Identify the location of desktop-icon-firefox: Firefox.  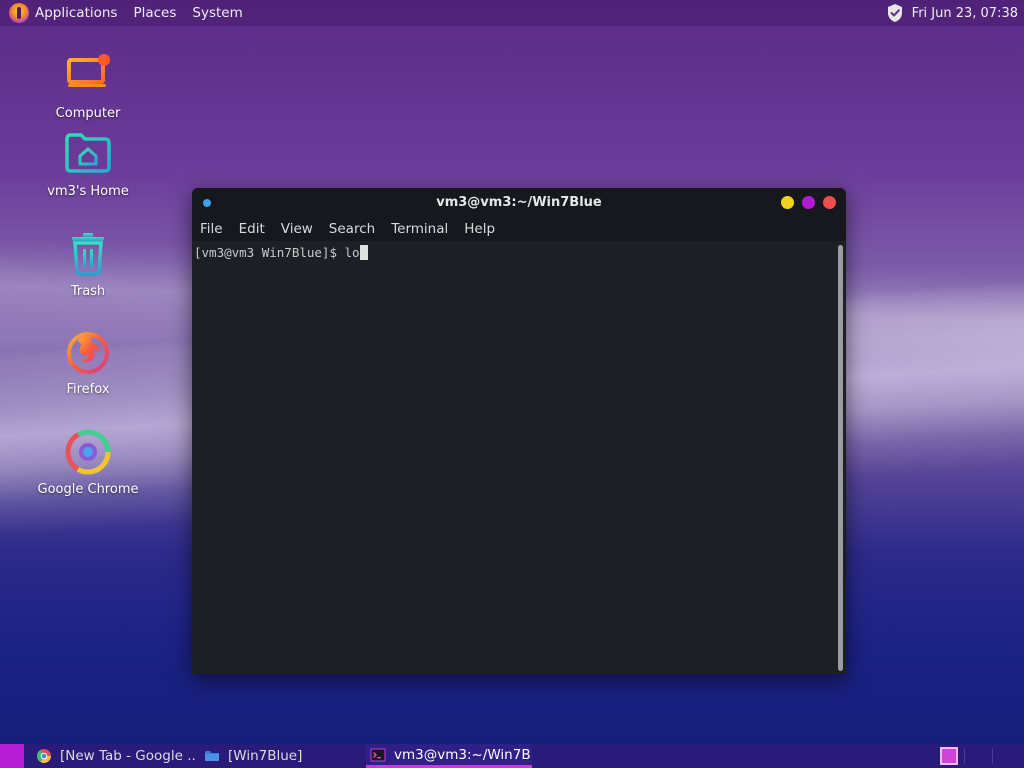
(88, 362).